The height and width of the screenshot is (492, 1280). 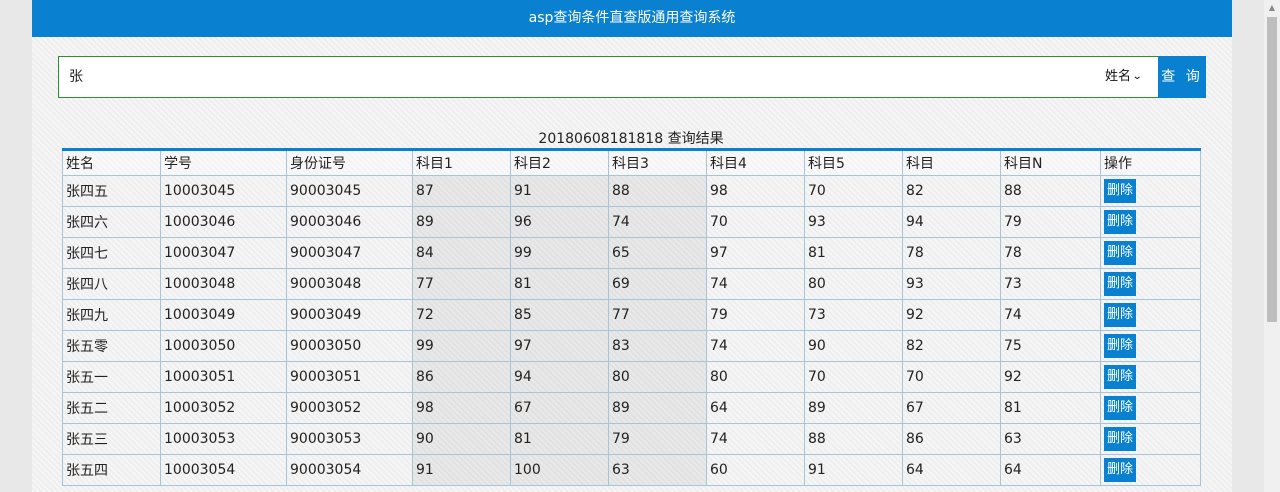 What do you see at coordinates (1272, 8) in the screenshot?
I see `arrow-up-icon: ▲` at bounding box center [1272, 8].